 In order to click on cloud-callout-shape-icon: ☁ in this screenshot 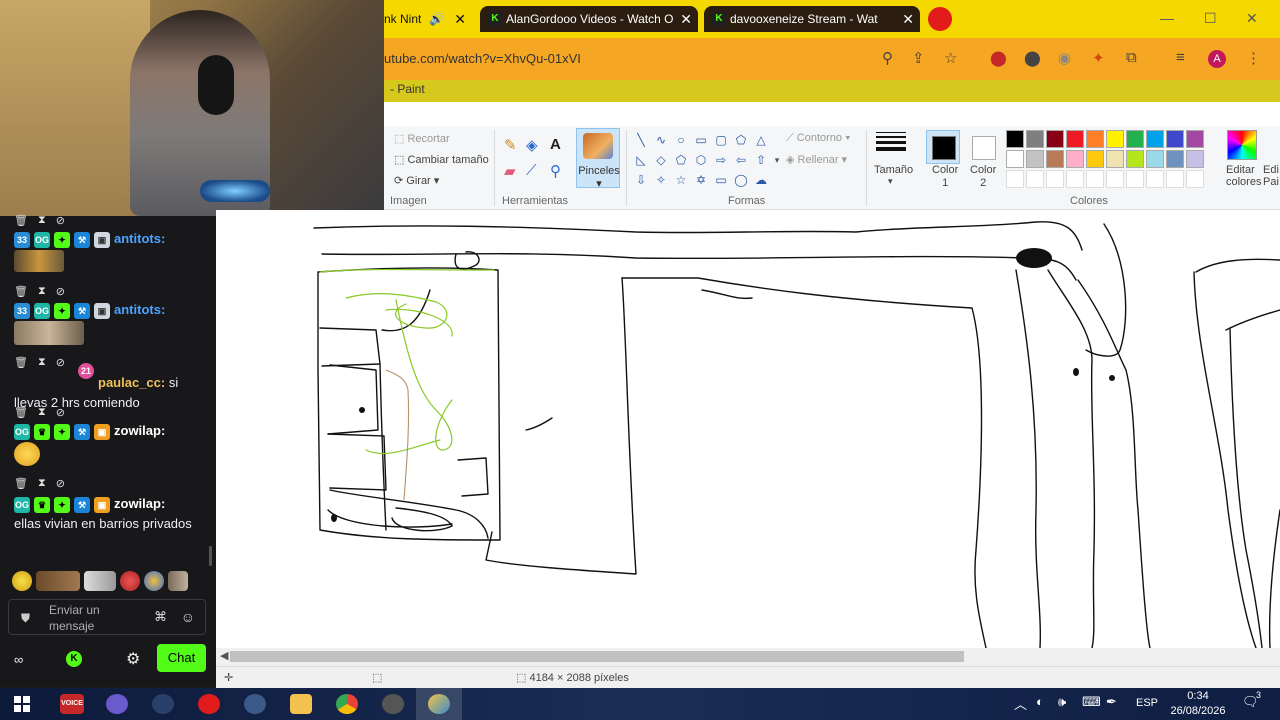, I will do `click(761, 180)`.